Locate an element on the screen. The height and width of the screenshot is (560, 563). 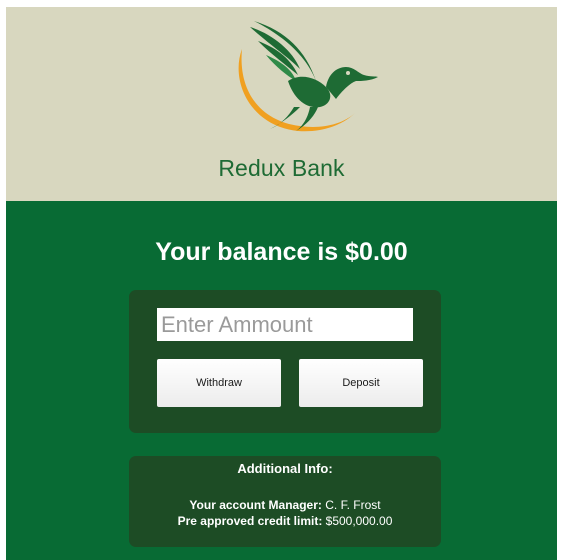
duck-logo-icon is located at coordinates (308, 76).